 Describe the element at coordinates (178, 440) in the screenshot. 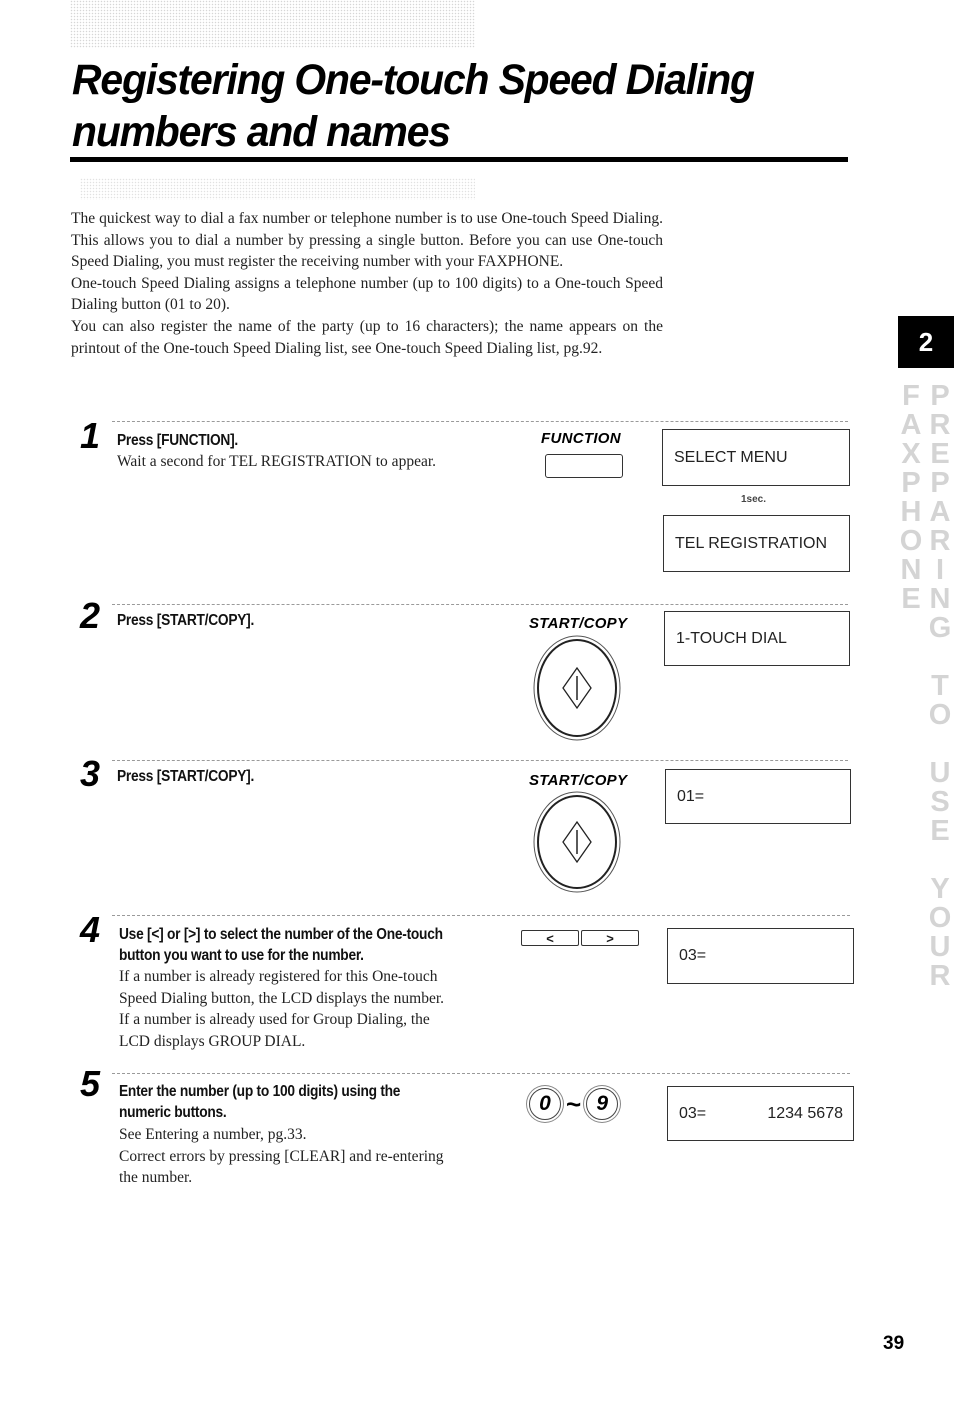

I see `step-heading: Press [FUNCTION].` at that location.